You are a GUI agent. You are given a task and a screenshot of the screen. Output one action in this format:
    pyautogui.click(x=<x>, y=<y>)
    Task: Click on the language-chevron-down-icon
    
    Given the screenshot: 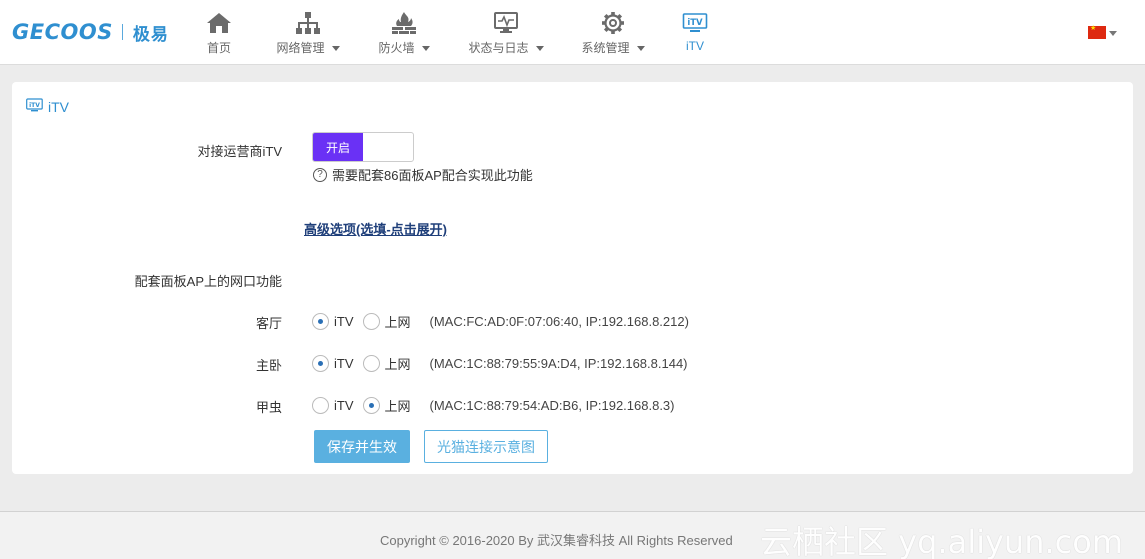 What is the action you would take?
    pyautogui.click(x=1113, y=33)
    